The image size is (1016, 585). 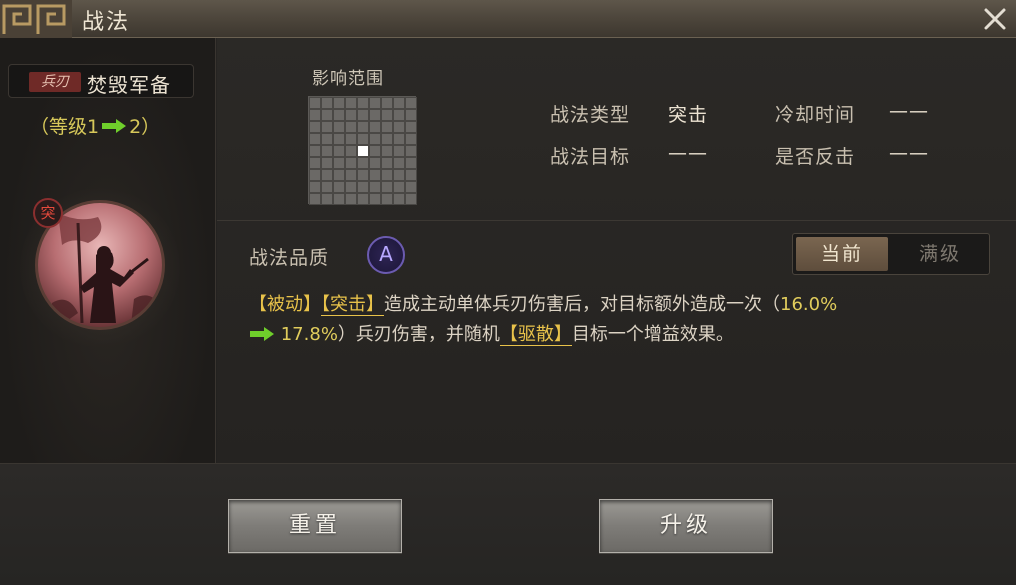 What do you see at coordinates (590, 157) in the screenshot?
I see `skill-target-label: 战法目标` at bounding box center [590, 157].